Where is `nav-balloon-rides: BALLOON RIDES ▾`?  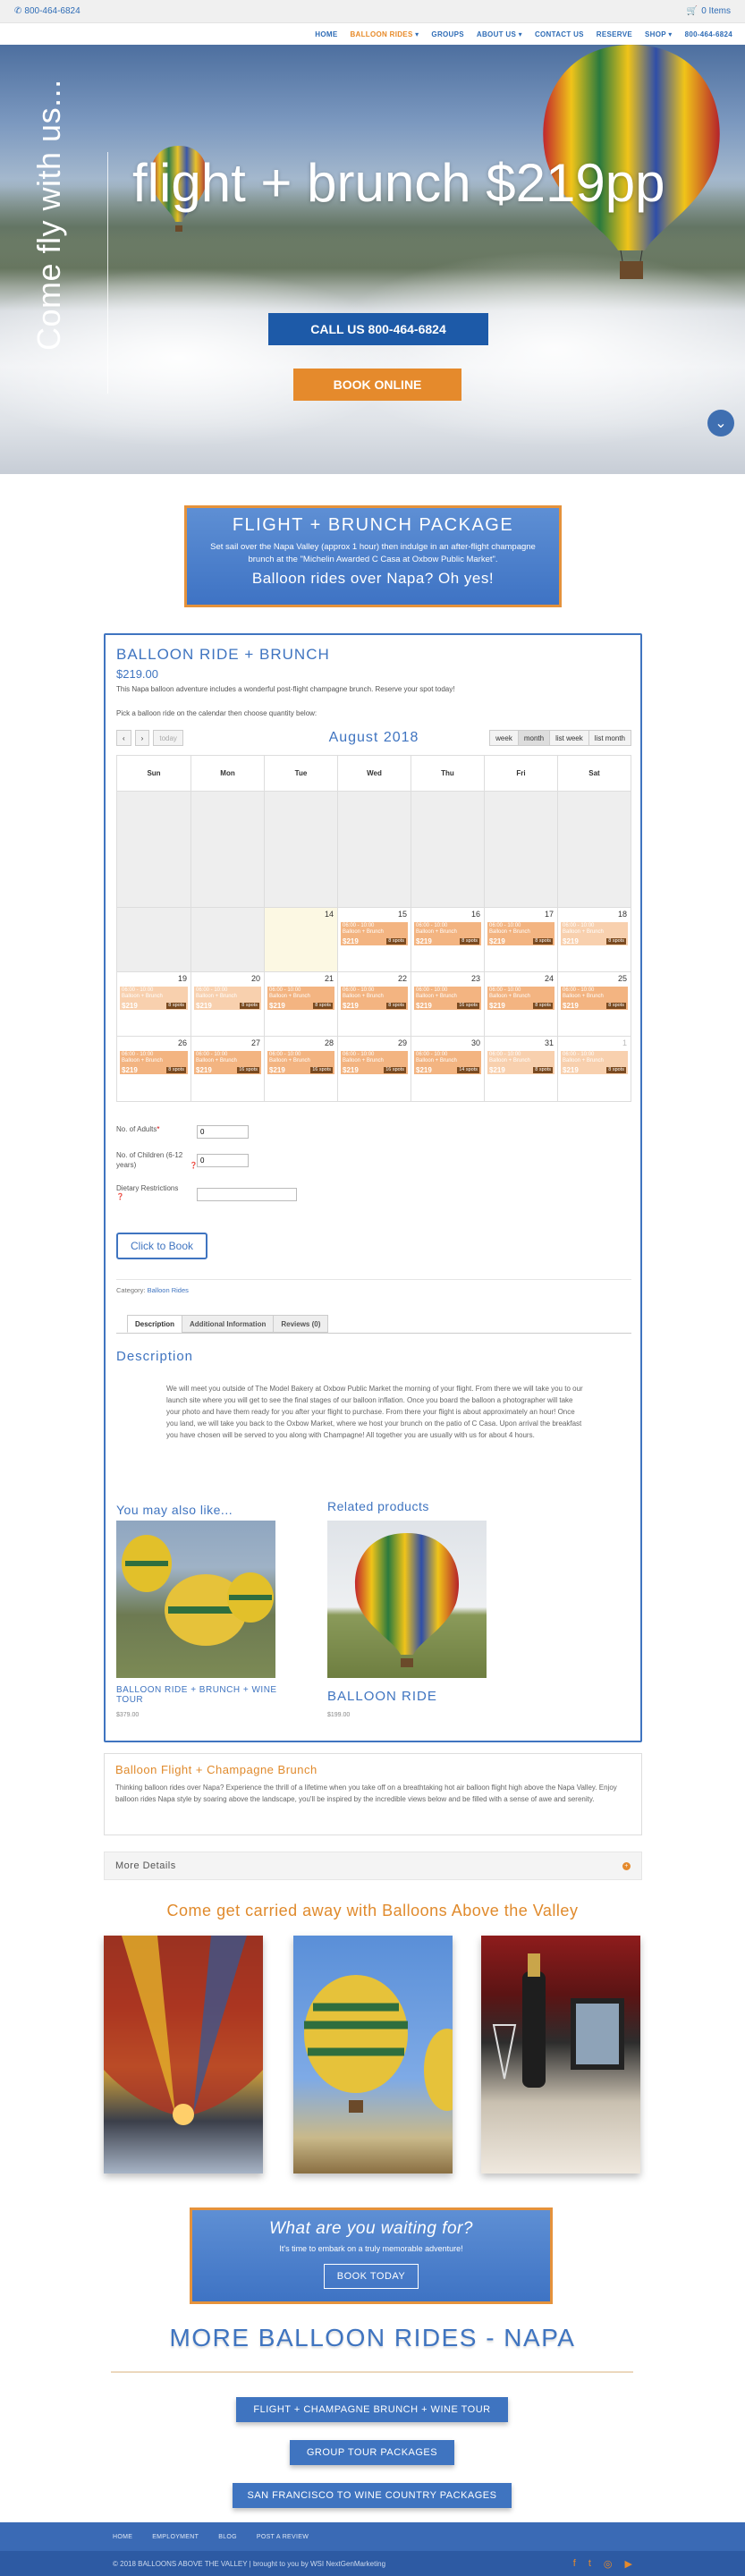
nav-balloon-rides: BALLOON RIDES ▾ is located at coordinates (385, 34).